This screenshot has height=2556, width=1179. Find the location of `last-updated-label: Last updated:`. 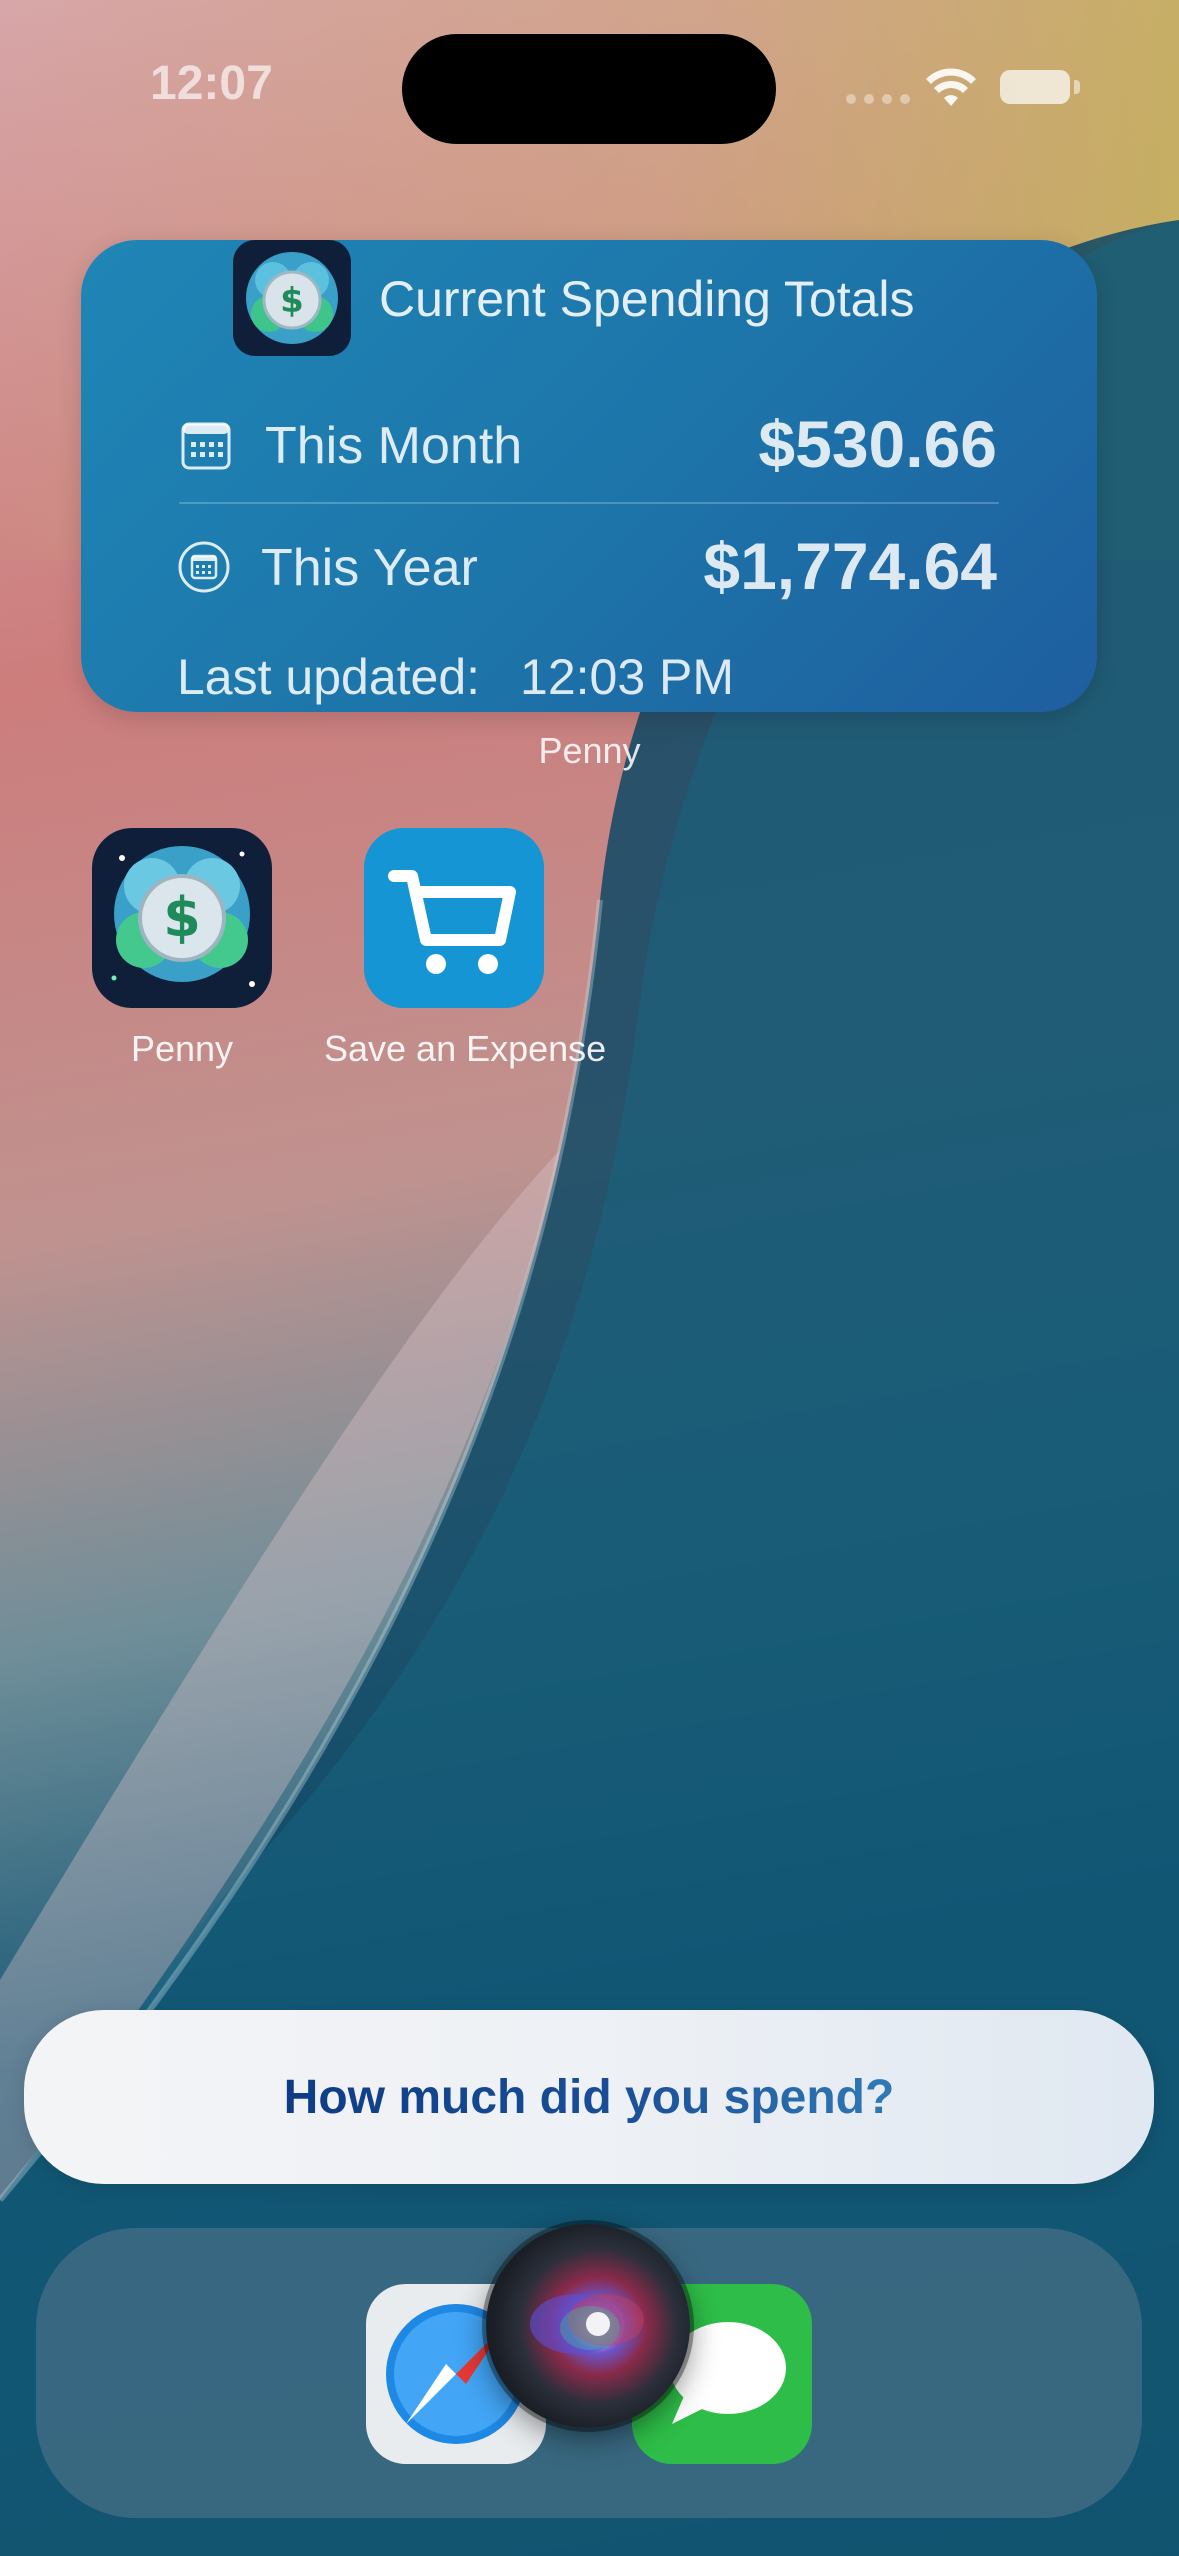

last-updated-label: Last updated: is located at coordinates (329, 677).